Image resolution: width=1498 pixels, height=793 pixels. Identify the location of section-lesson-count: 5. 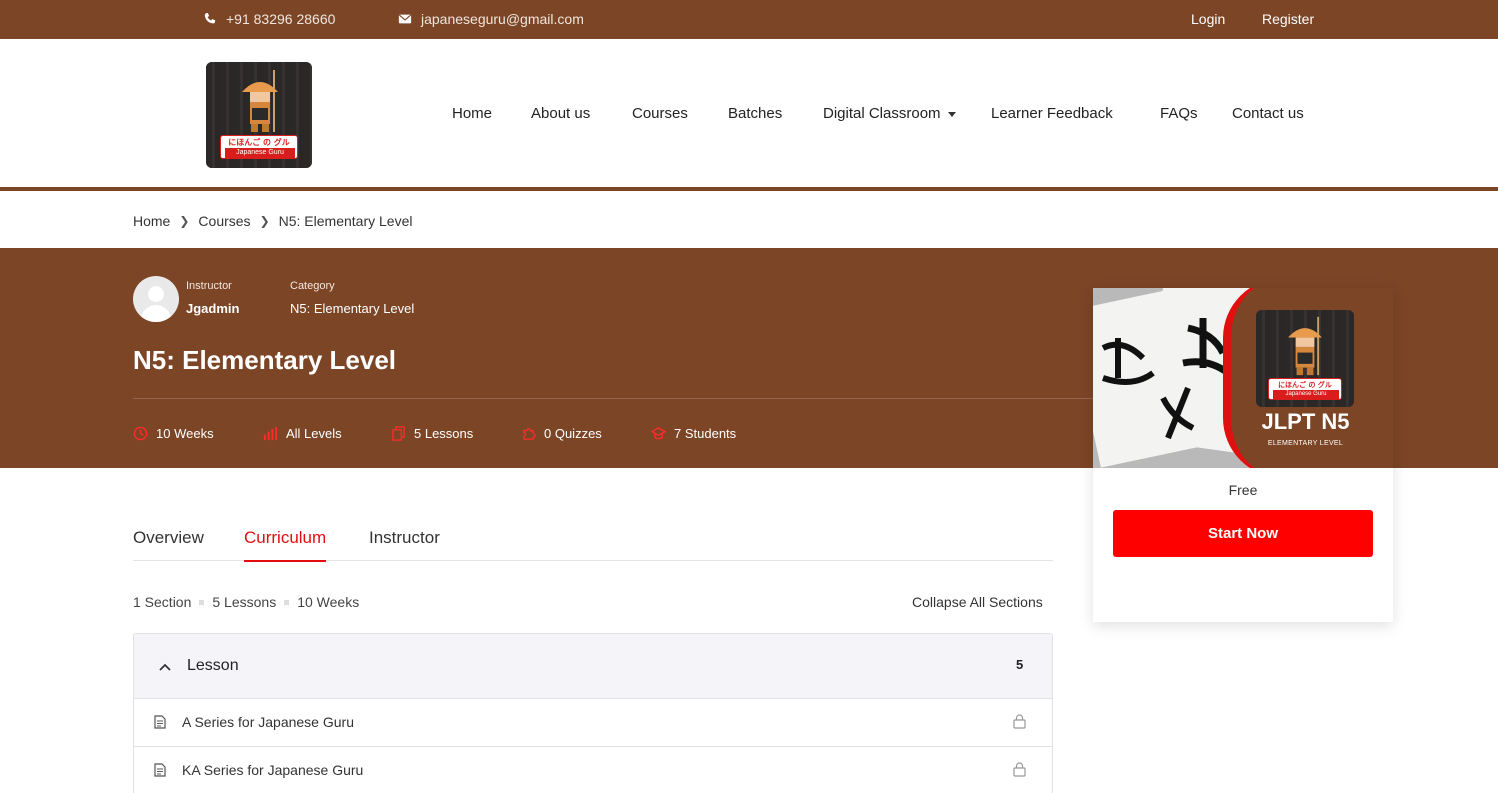
(1020, 664).